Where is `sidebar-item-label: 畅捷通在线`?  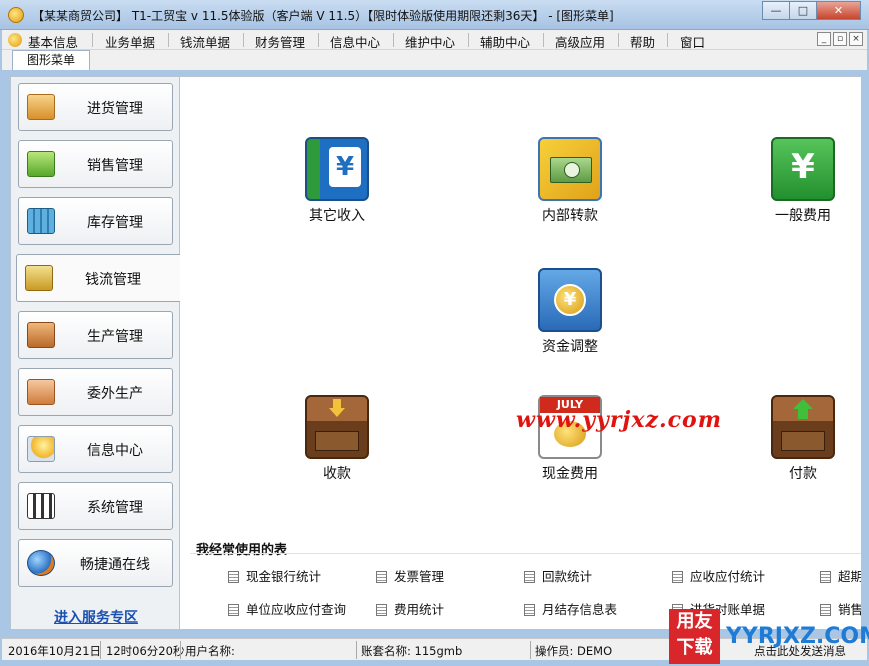
sidebar-item-label: 畅捷通在线 is located at coordinates (115, 565).